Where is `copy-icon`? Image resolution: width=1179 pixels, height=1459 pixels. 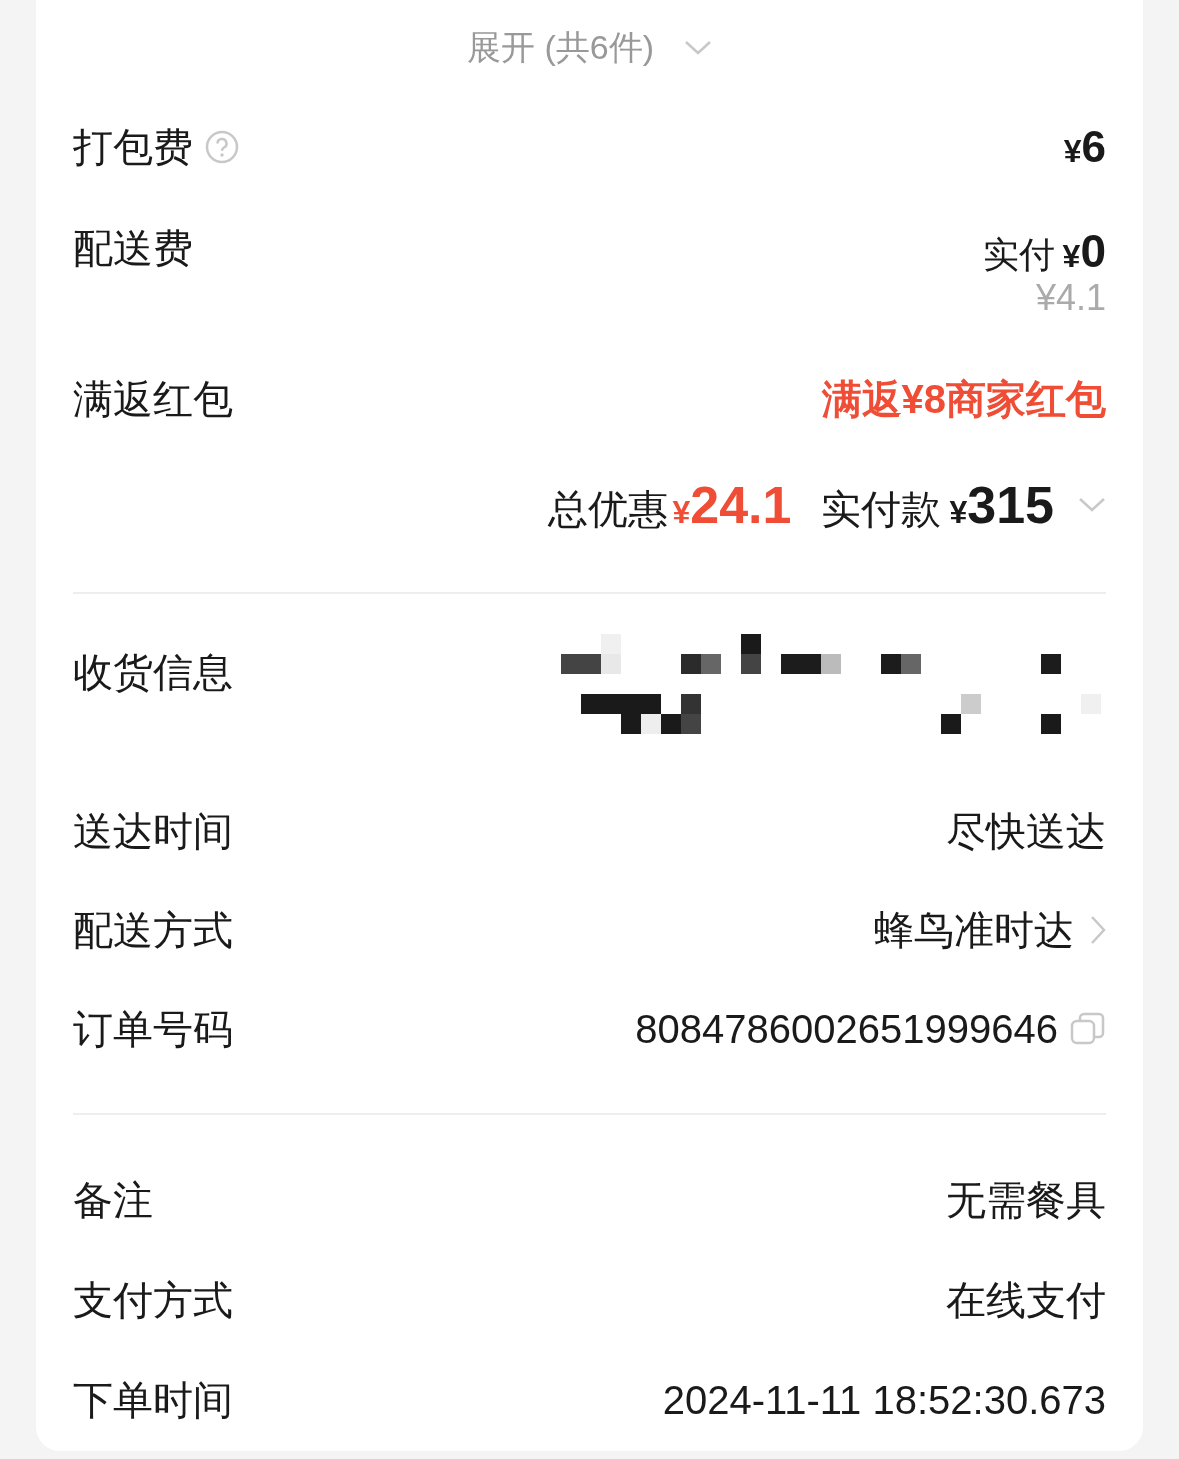
copy-icon is located at coordinates (1088, 1028).